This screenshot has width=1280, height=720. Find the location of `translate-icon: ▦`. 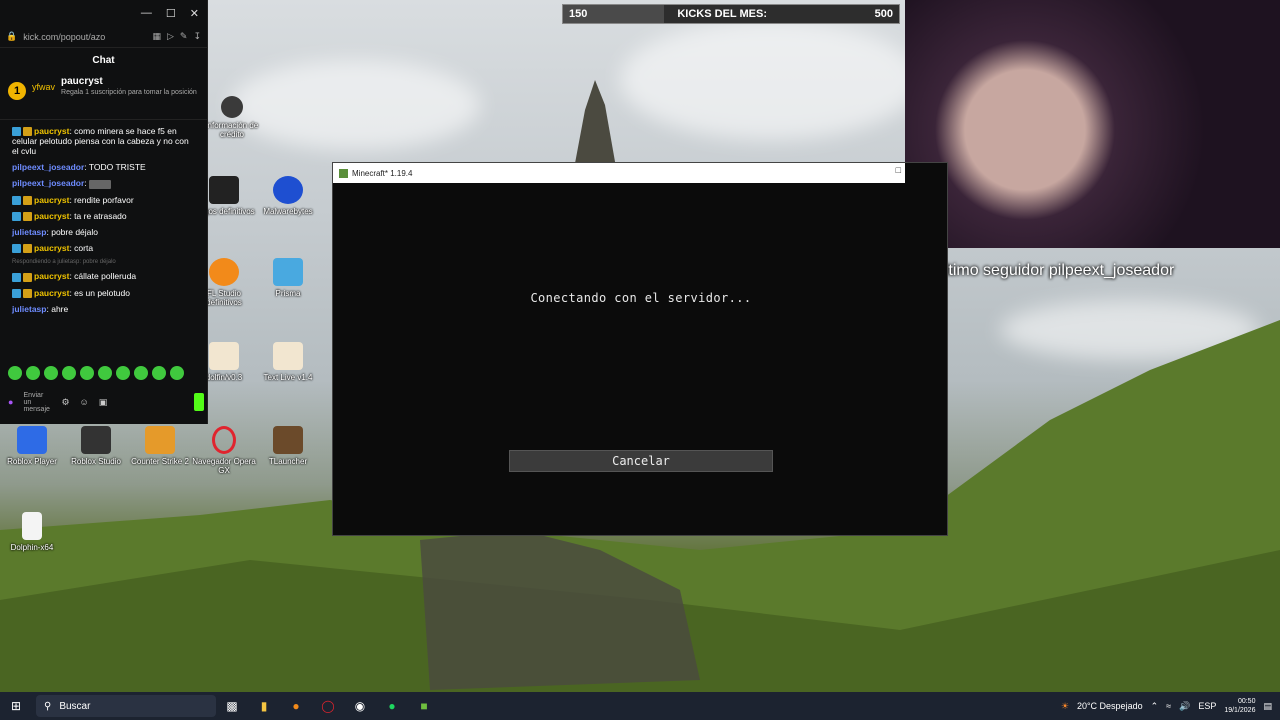

translate-icon: ▦ is located at coordinates (156, 36).